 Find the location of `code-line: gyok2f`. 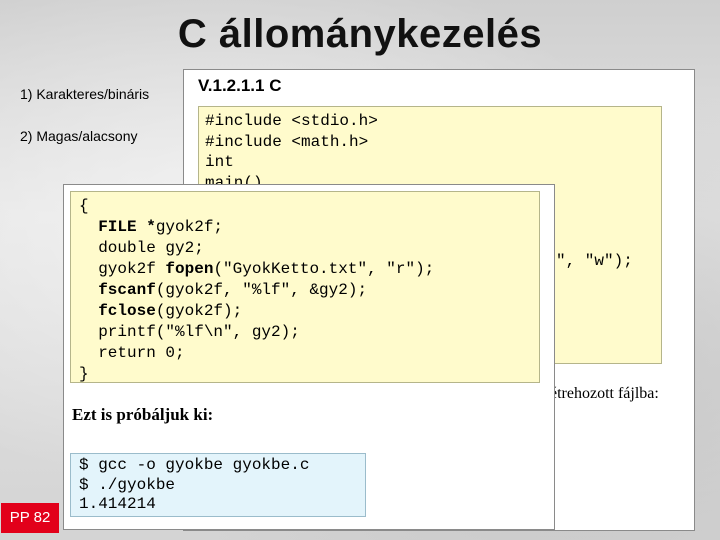

code-line: gyok2f is located at coordinates (132, 269).